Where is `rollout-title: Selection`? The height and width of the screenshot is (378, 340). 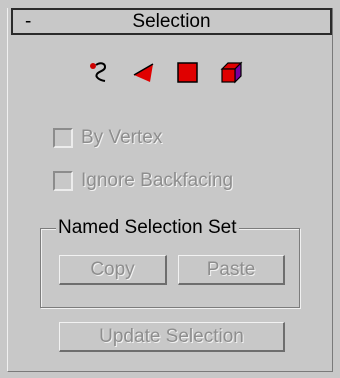
rollout-title: Selection is located at coordinates (171, 21).